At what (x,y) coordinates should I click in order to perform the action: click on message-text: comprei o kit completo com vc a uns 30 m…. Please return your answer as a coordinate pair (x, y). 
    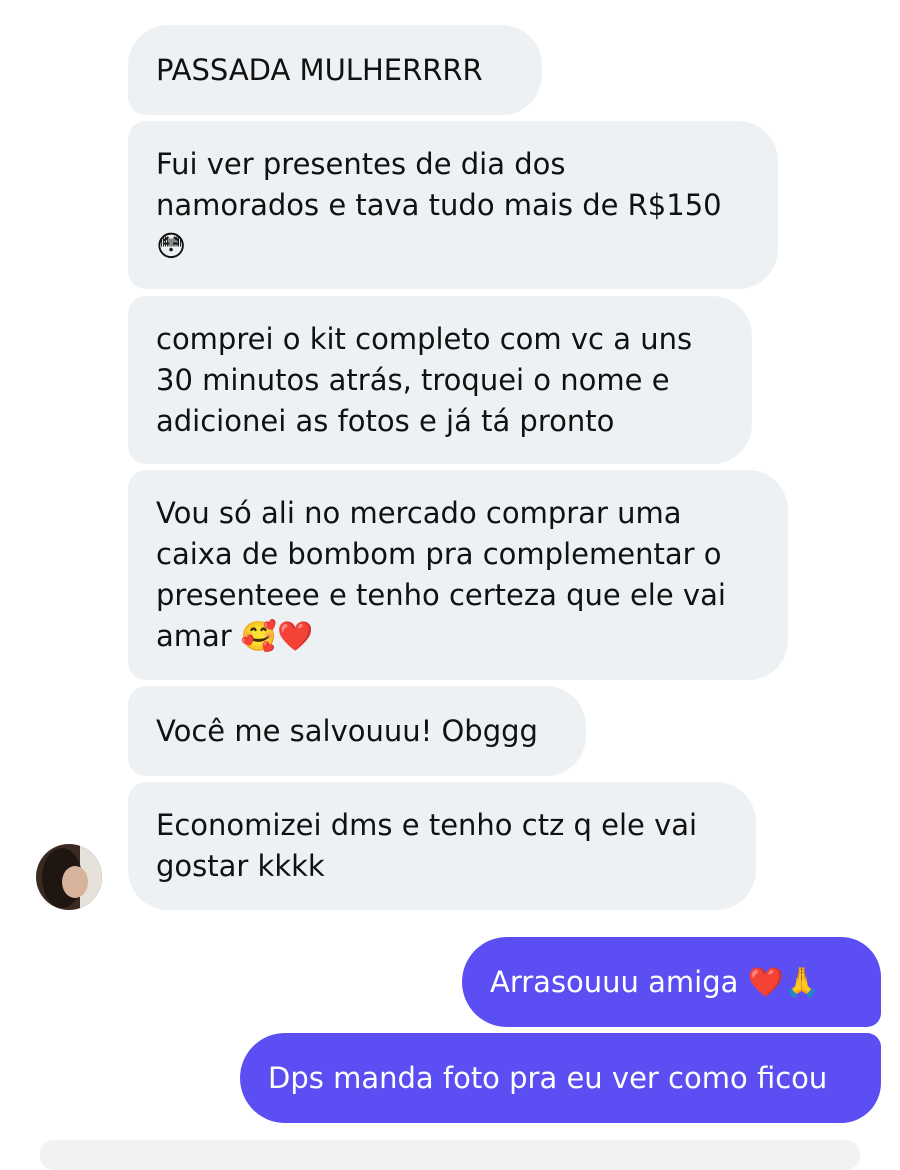
    Looking at the image, I should click on (424, 379).